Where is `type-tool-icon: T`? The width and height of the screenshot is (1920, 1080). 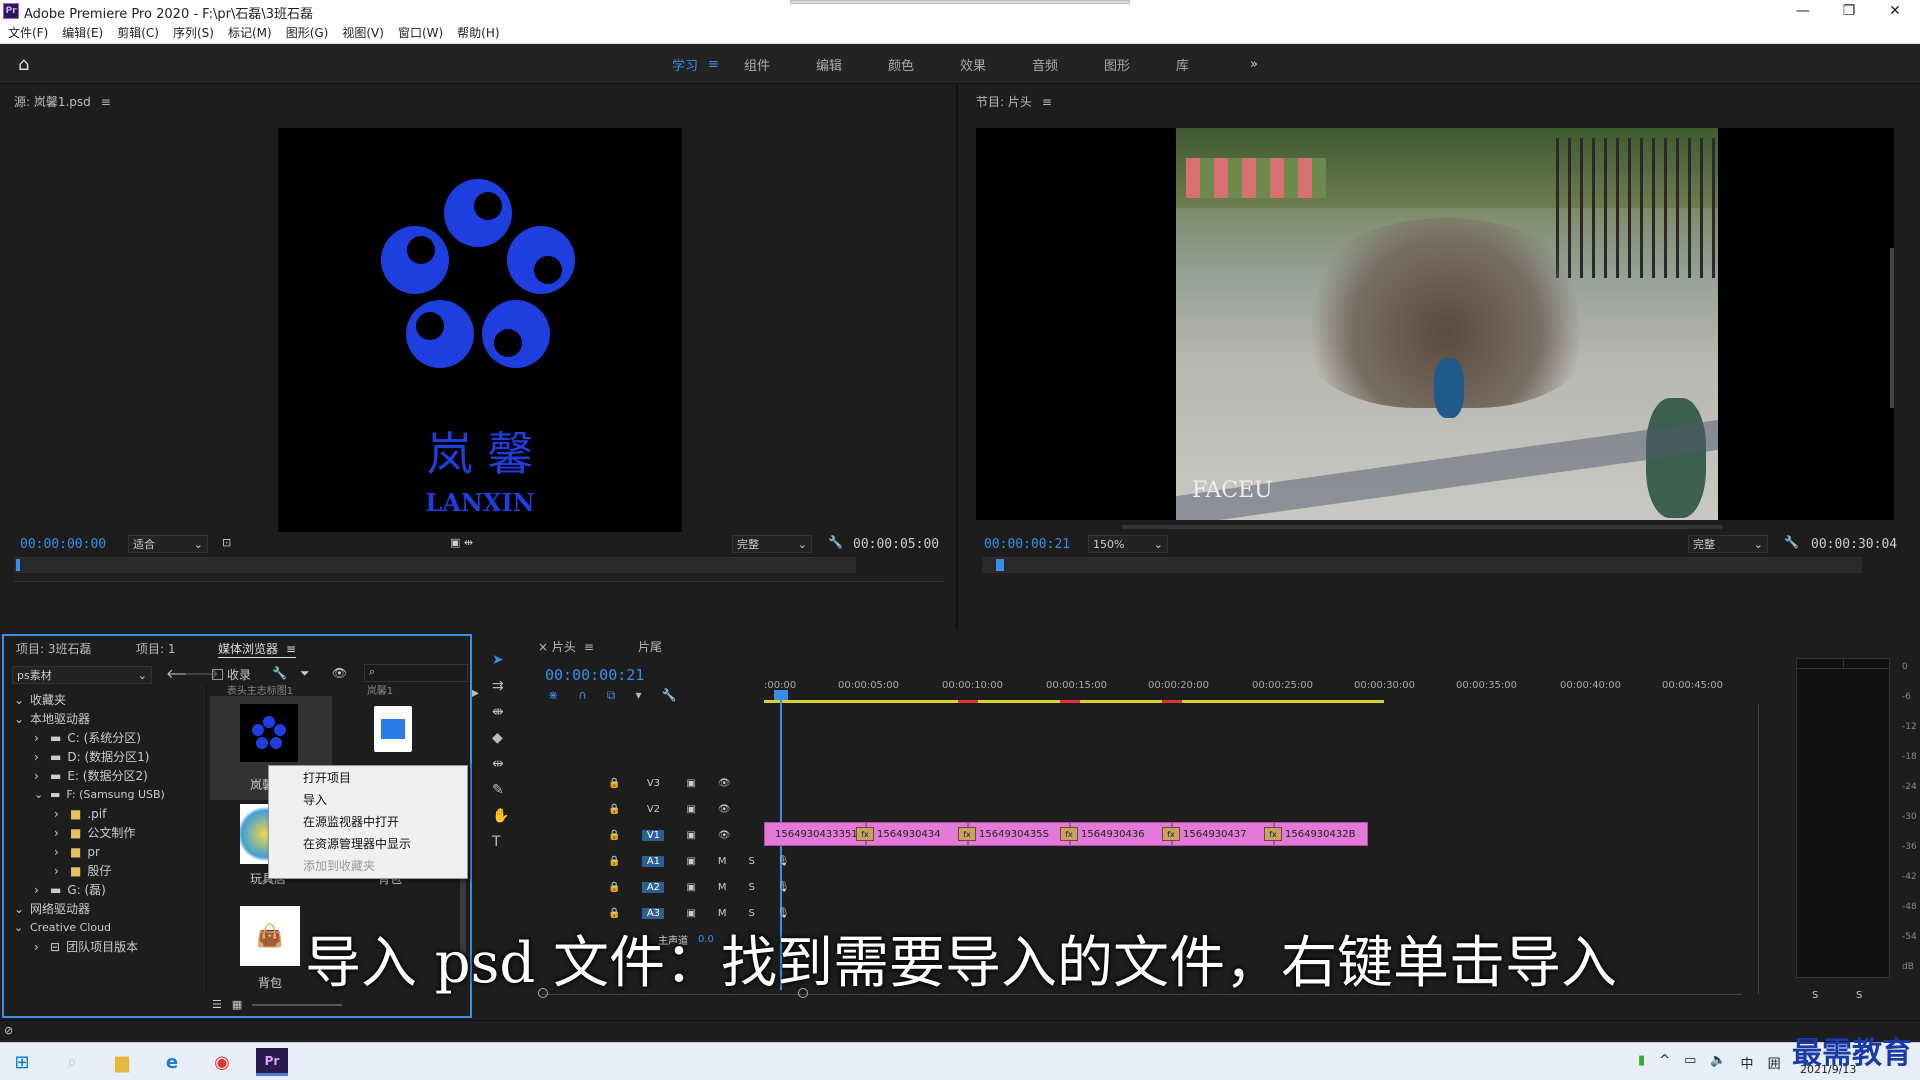
type-tool-icon: T is located at coordinates (500, 842).